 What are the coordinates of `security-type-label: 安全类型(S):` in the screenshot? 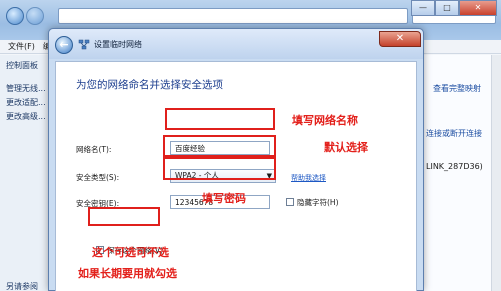 It's located at (98, 177).